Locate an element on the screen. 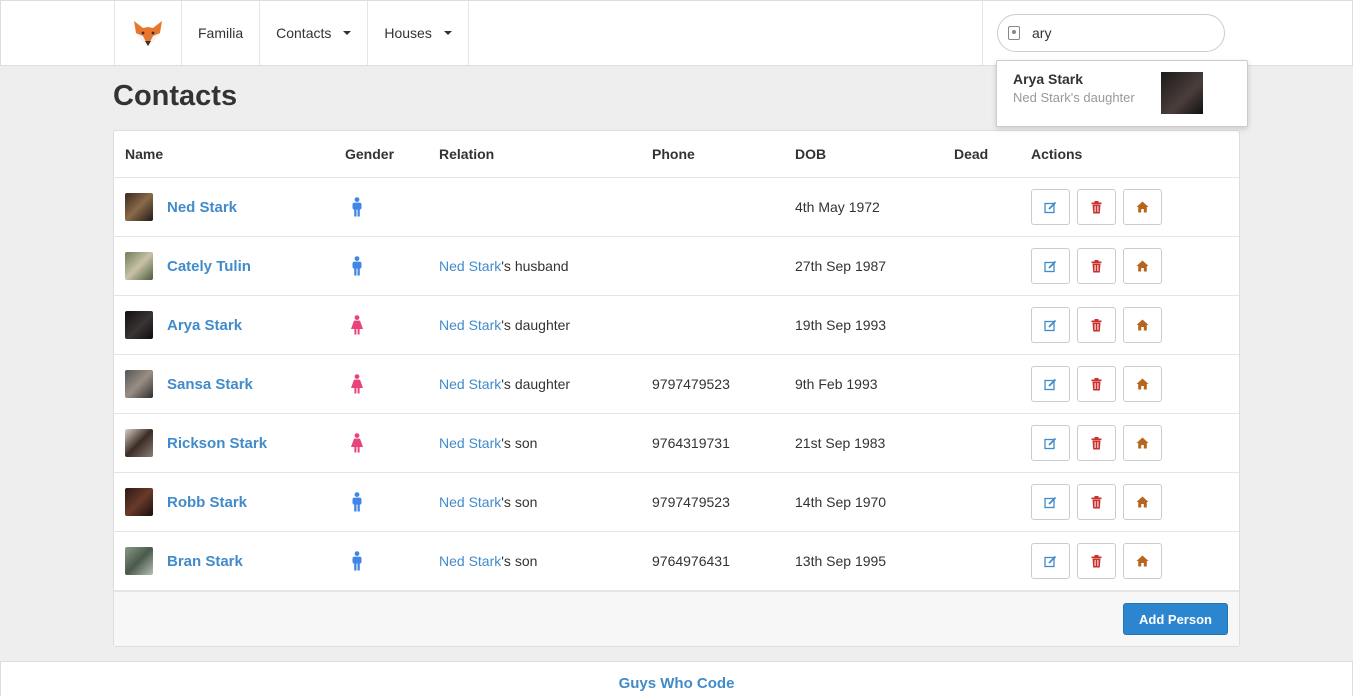 The height and width of the screenshot is (696, 1353). nav-contacts-dropdown: Contacts is located at coordinates (314, 33).